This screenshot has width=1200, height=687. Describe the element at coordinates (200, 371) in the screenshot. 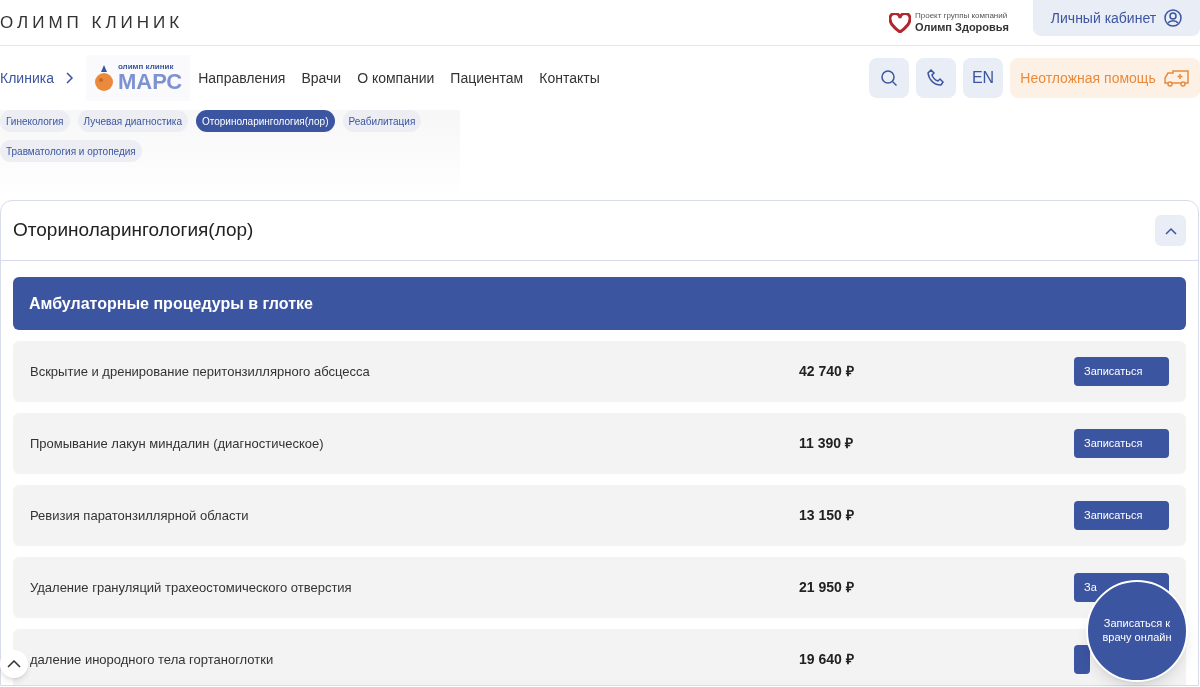

I see `service-name: Вскрытие и дренирование перитонзиллярного абсцесса` at that location.